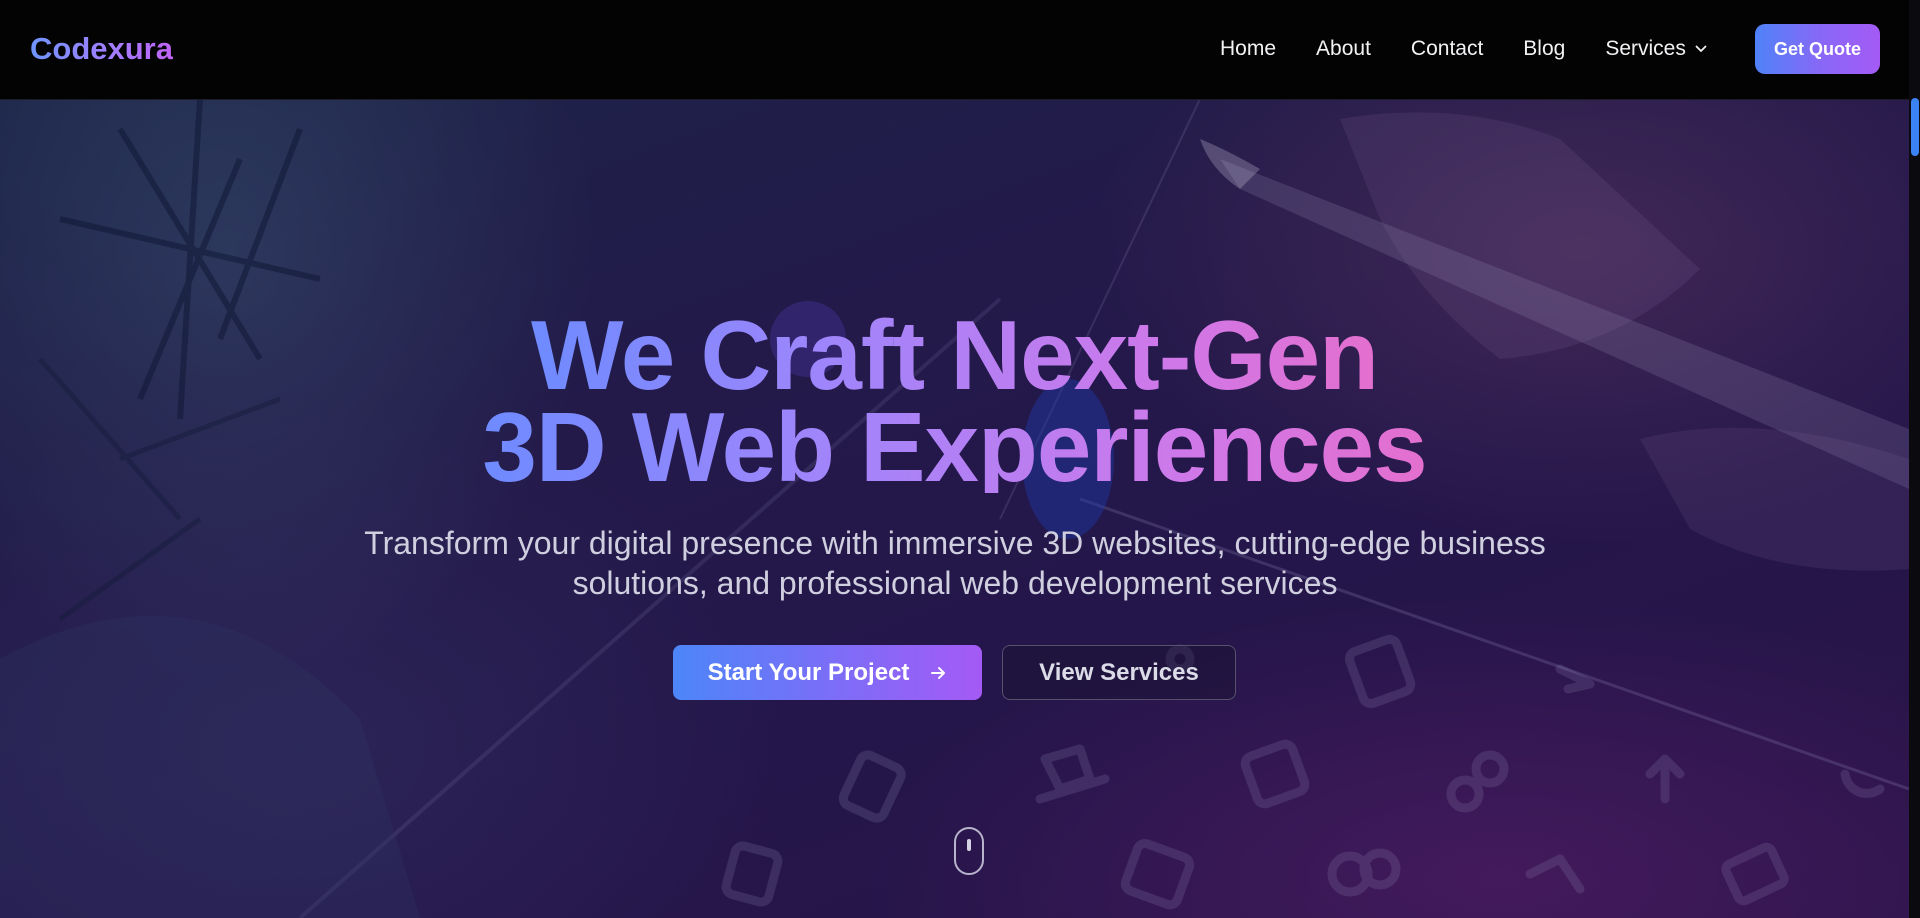  I want to click on start-project-label: Start Your Project, so click(808, 672).